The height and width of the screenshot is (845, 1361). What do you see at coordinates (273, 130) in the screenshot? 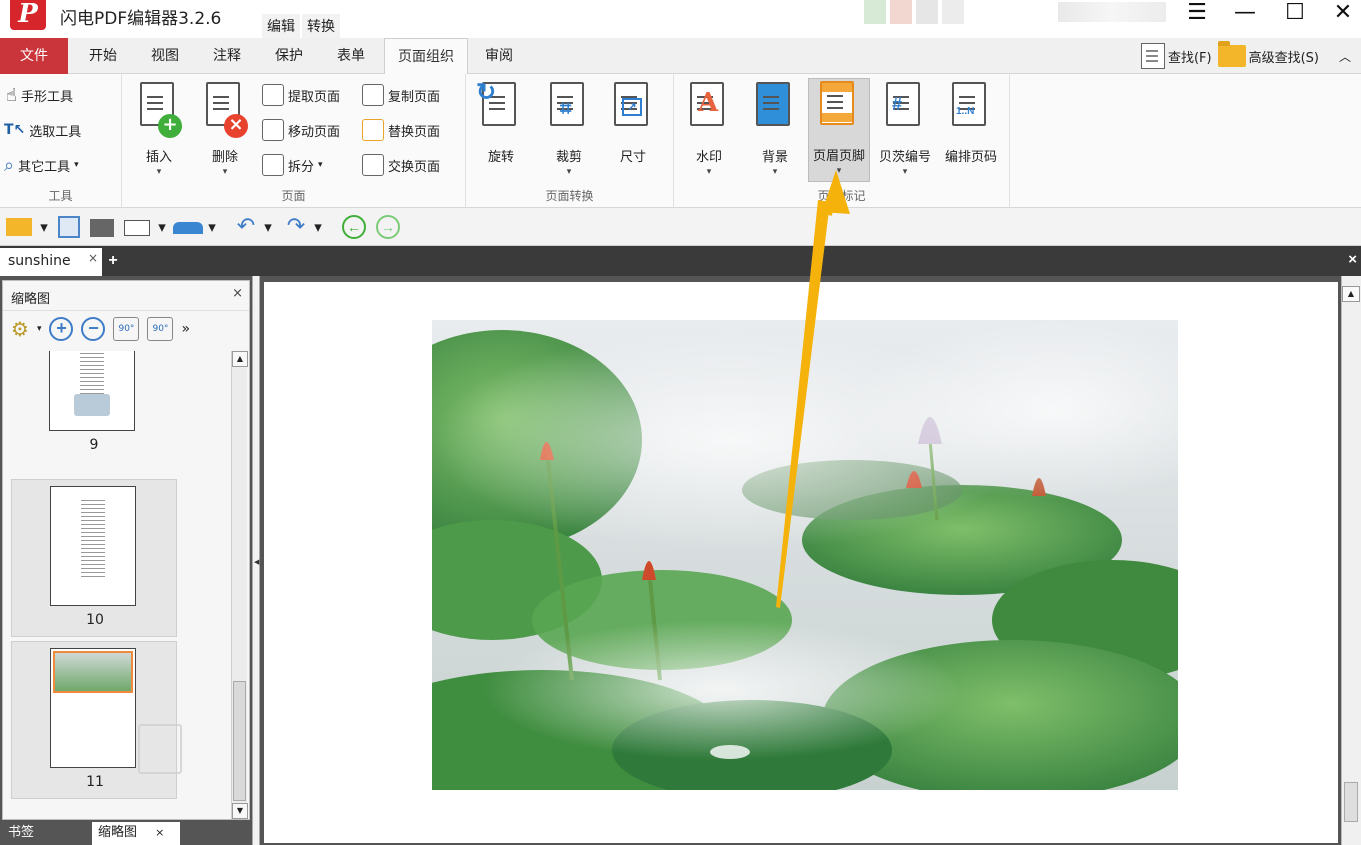
I see `move-page-icon` at bounding box center [273, 130].